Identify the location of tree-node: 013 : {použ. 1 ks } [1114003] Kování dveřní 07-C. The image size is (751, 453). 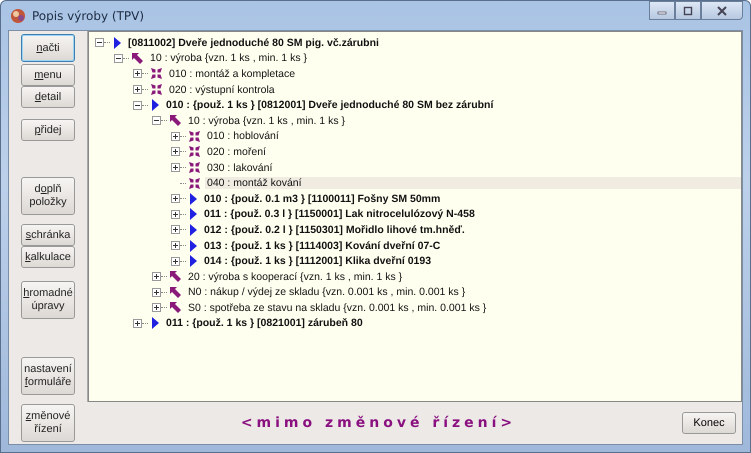
(322, 246).